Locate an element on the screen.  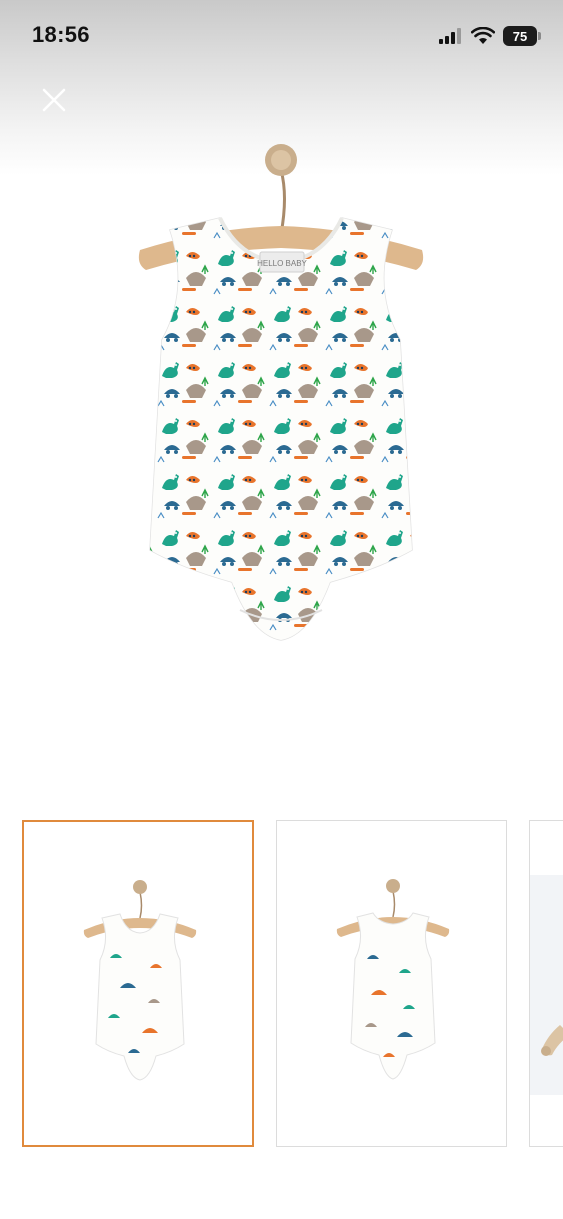
battery-indicator: 75 is located at coordinates (522, 36).